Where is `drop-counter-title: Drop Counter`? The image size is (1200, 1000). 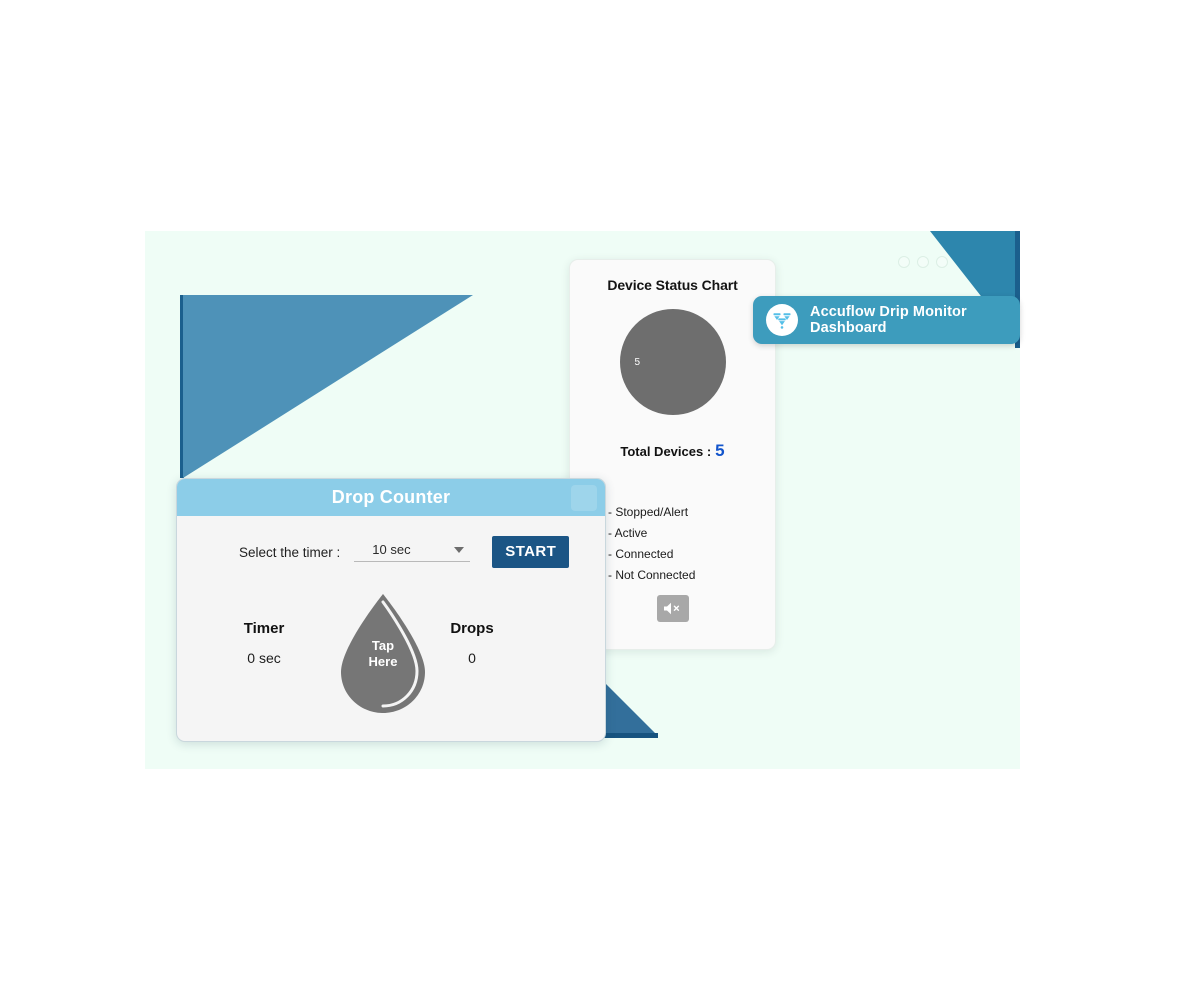 drop-counter-title: Drop Counter is located at coordinates (391, 497).